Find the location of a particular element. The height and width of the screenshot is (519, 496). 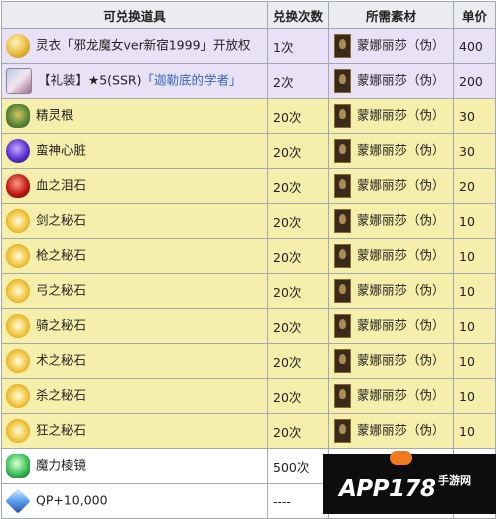

berserker-gem-icon is located at coordinates (18, 431).